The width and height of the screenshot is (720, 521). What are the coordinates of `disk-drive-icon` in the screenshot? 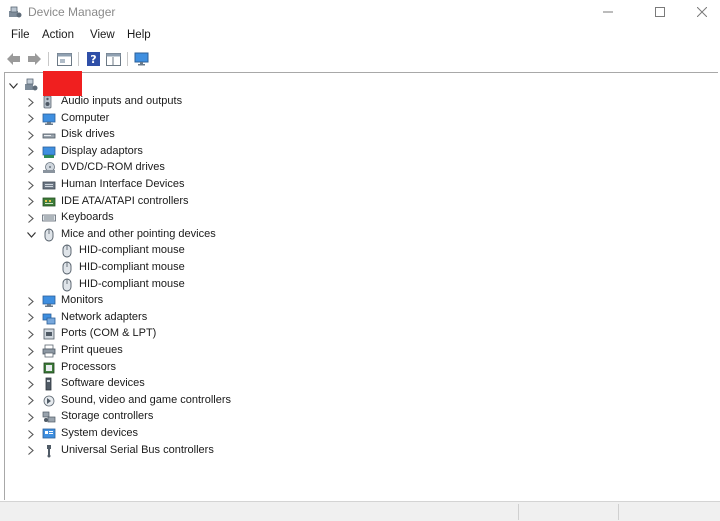 It's located at (49, 136).